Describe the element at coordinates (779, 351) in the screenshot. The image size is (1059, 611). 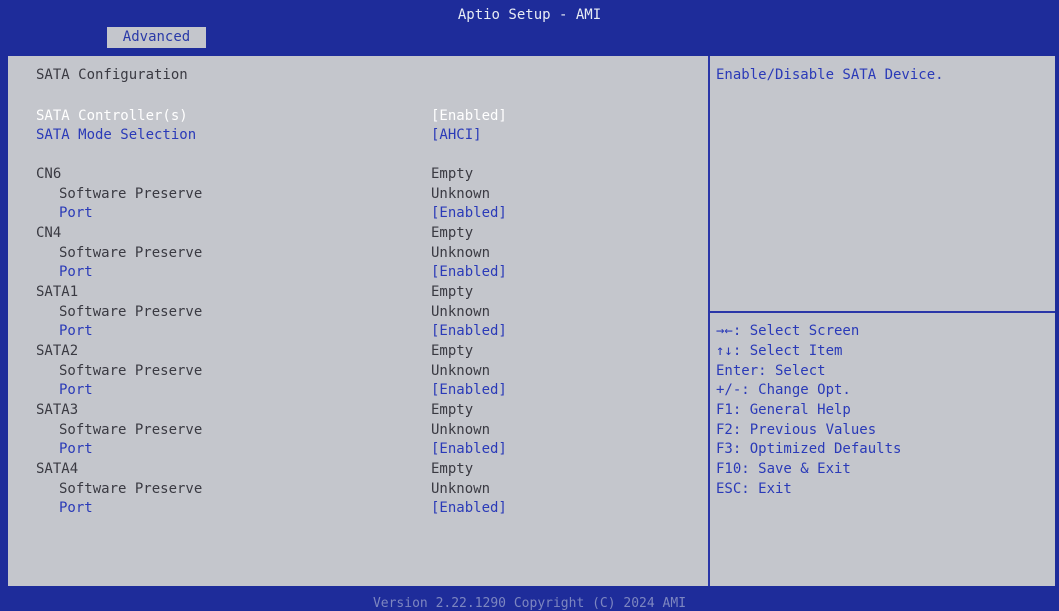
I see `help-key-select-item: ↑↓: Select Item` at that location.